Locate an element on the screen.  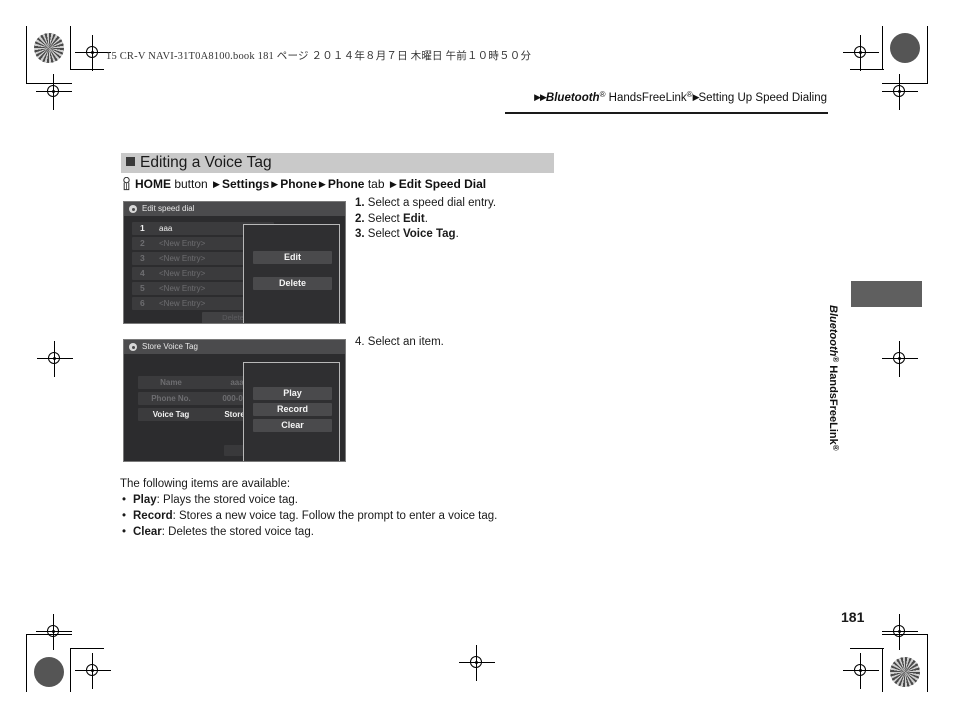
breadcrumb-arrow-icon: ▶▶ is located at coordinates (540, 97).